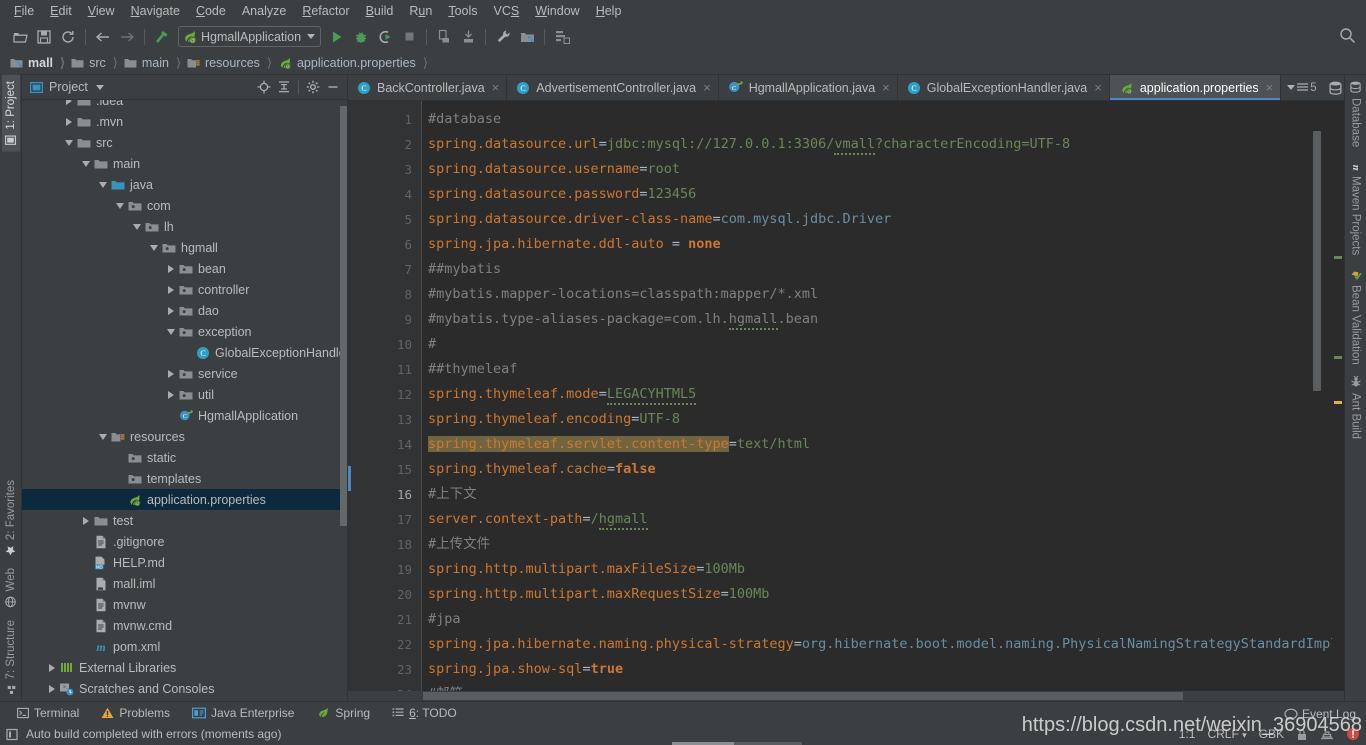  What do you see at coordinates (886, 469) in the screenshot?
I see `code-line: spring.thymeleaf.cache=false` at bounding box center [886, 469].